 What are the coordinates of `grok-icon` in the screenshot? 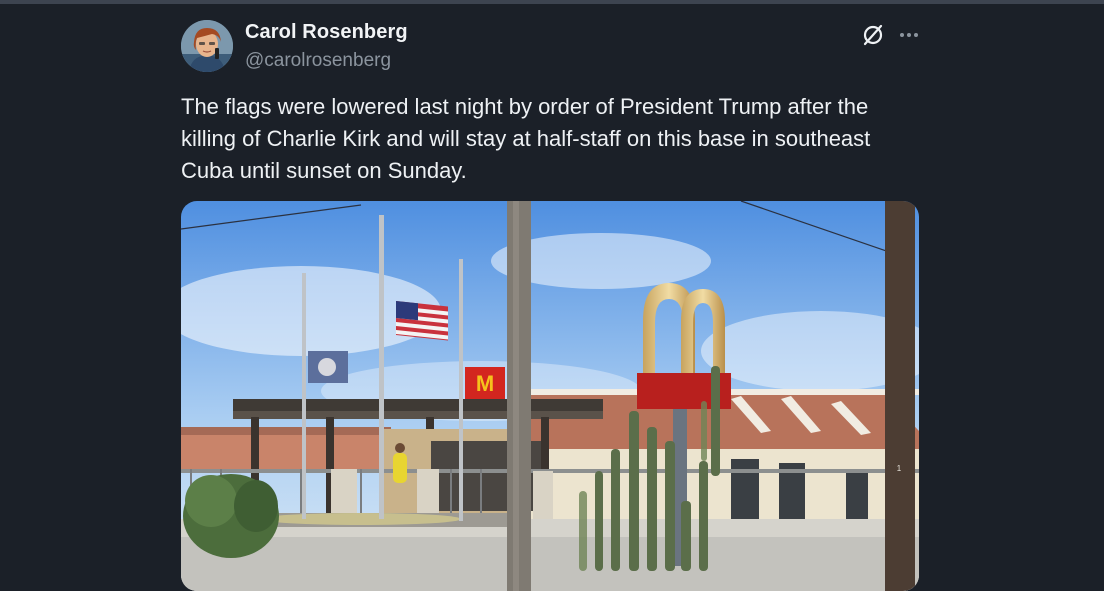 It's located at (873, 35).